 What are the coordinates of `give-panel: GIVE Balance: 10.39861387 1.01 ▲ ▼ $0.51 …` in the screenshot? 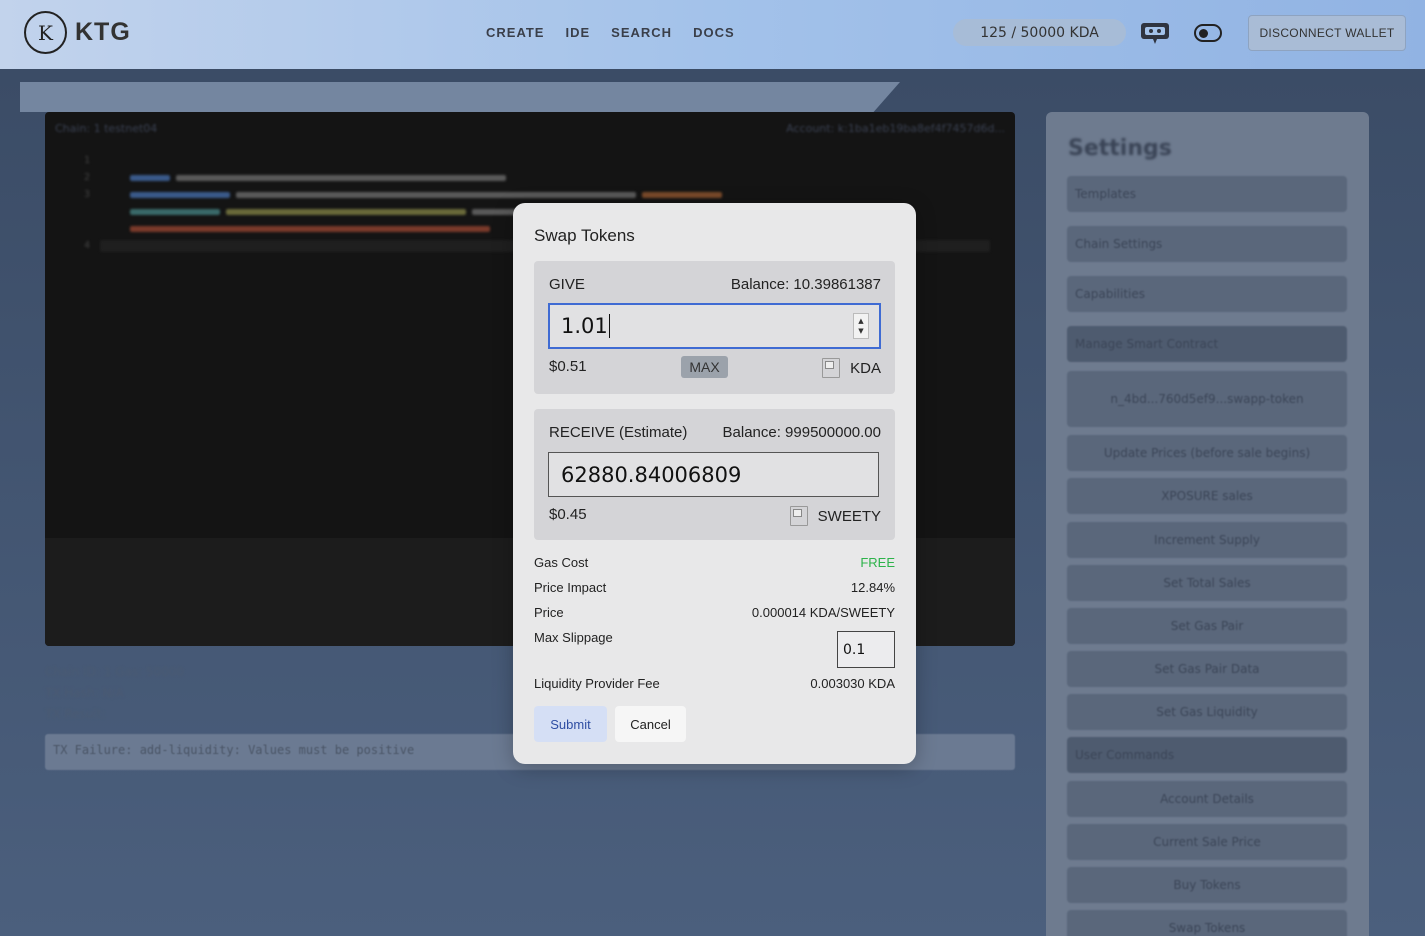 It's located at (714, 327).